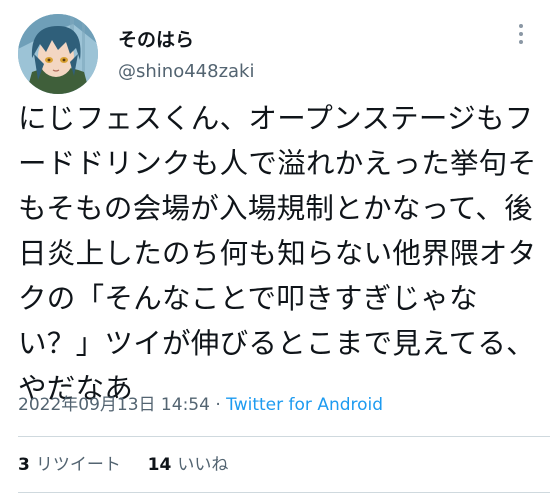 Image resolution: width=550 pixels, height=500 pixels. Describe the element at coordinates (203, 465) in the screenshot. I see `likes-label: いいね` at that location.